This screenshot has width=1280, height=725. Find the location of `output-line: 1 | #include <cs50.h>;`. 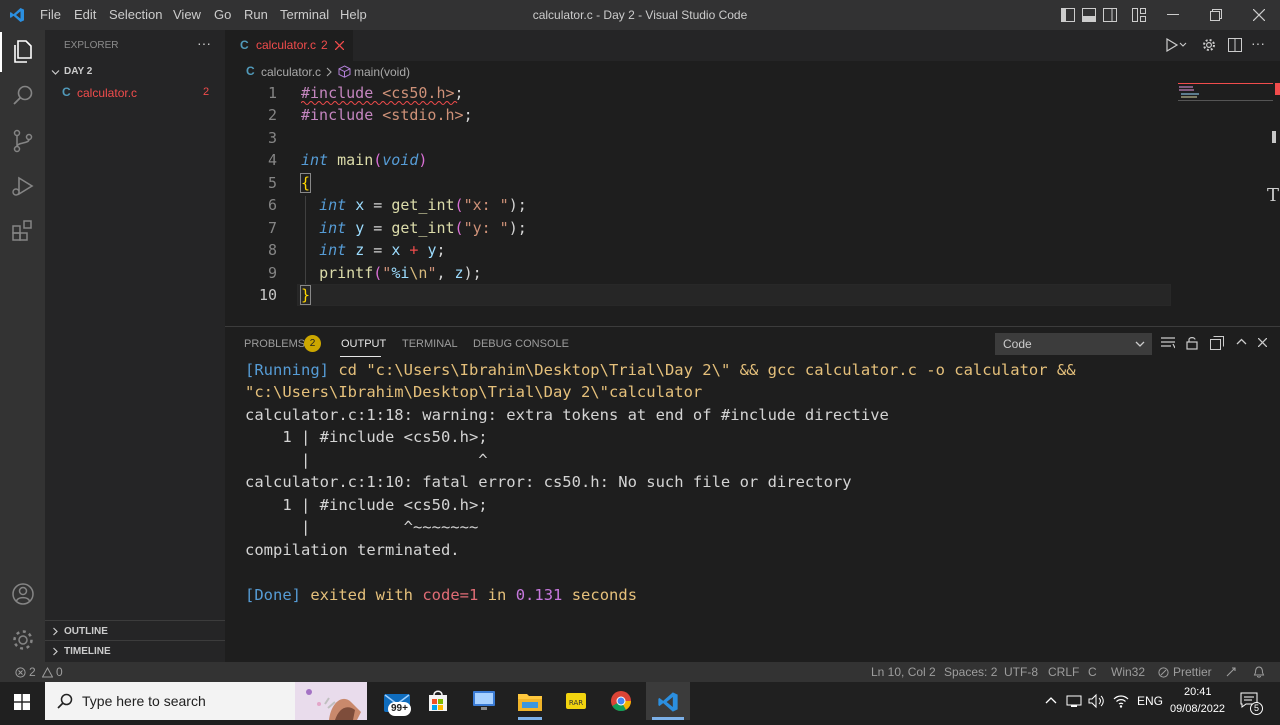

output-line: 1 | #include <cs50.h>; is located at coordinates (366, 505).